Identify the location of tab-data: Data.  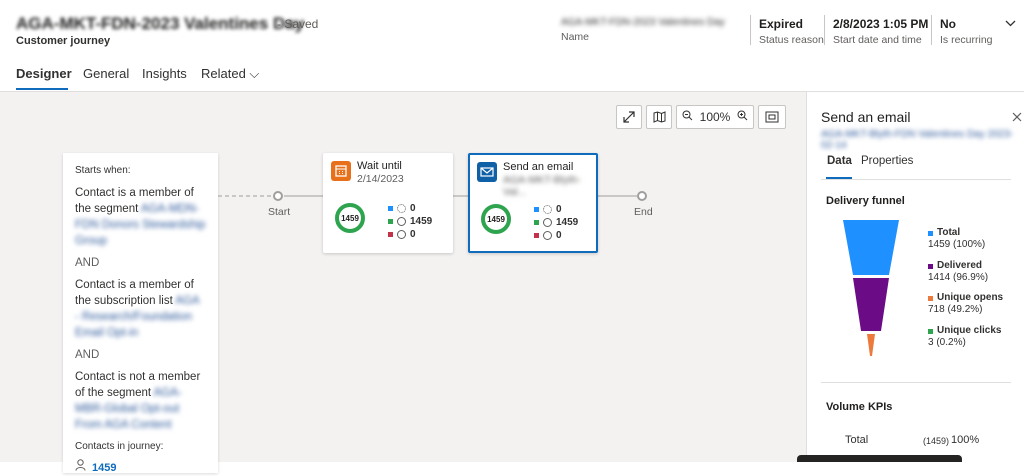
(839, 161).